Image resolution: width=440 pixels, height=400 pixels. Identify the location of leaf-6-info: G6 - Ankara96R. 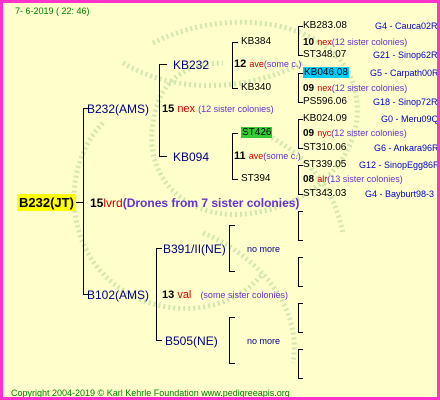
(406, 148).